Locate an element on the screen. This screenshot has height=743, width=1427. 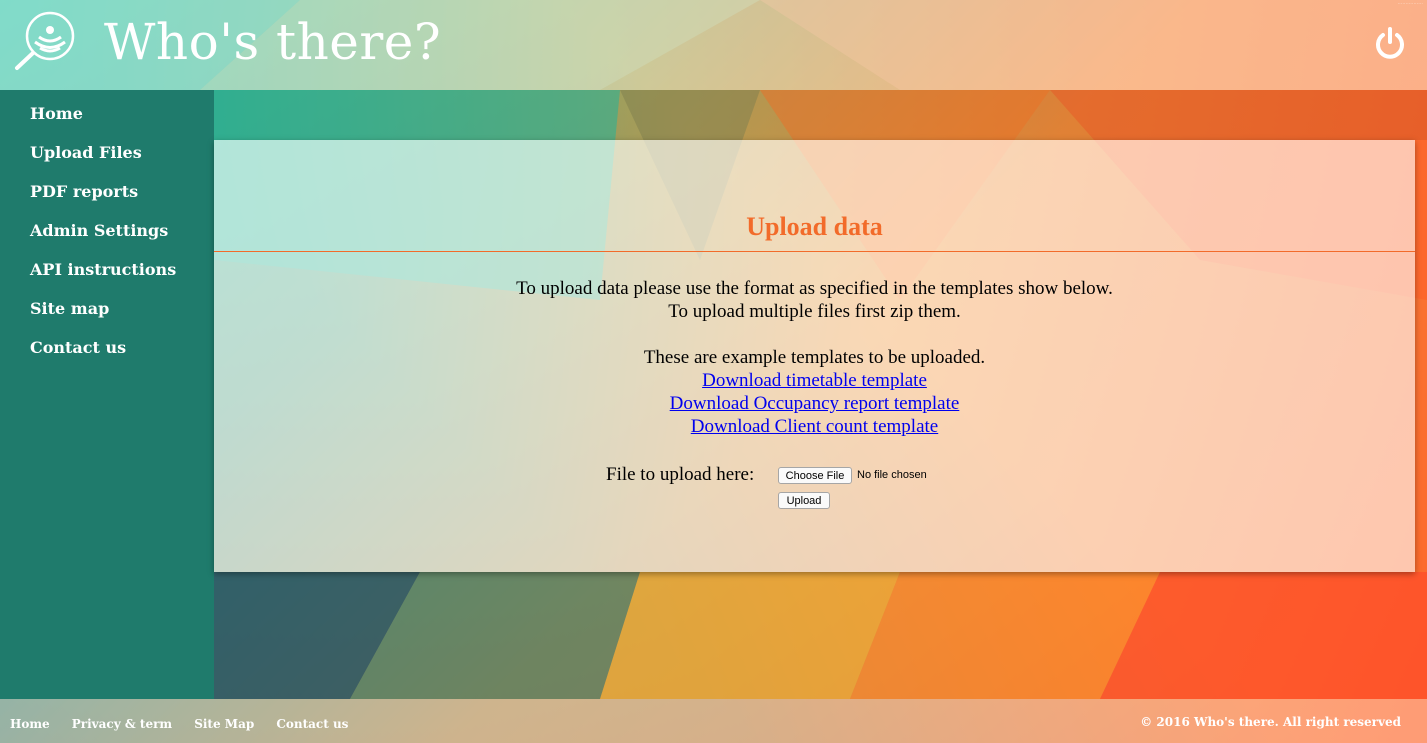
no-file-status: No file chosen is located at coordinates (892, 475).